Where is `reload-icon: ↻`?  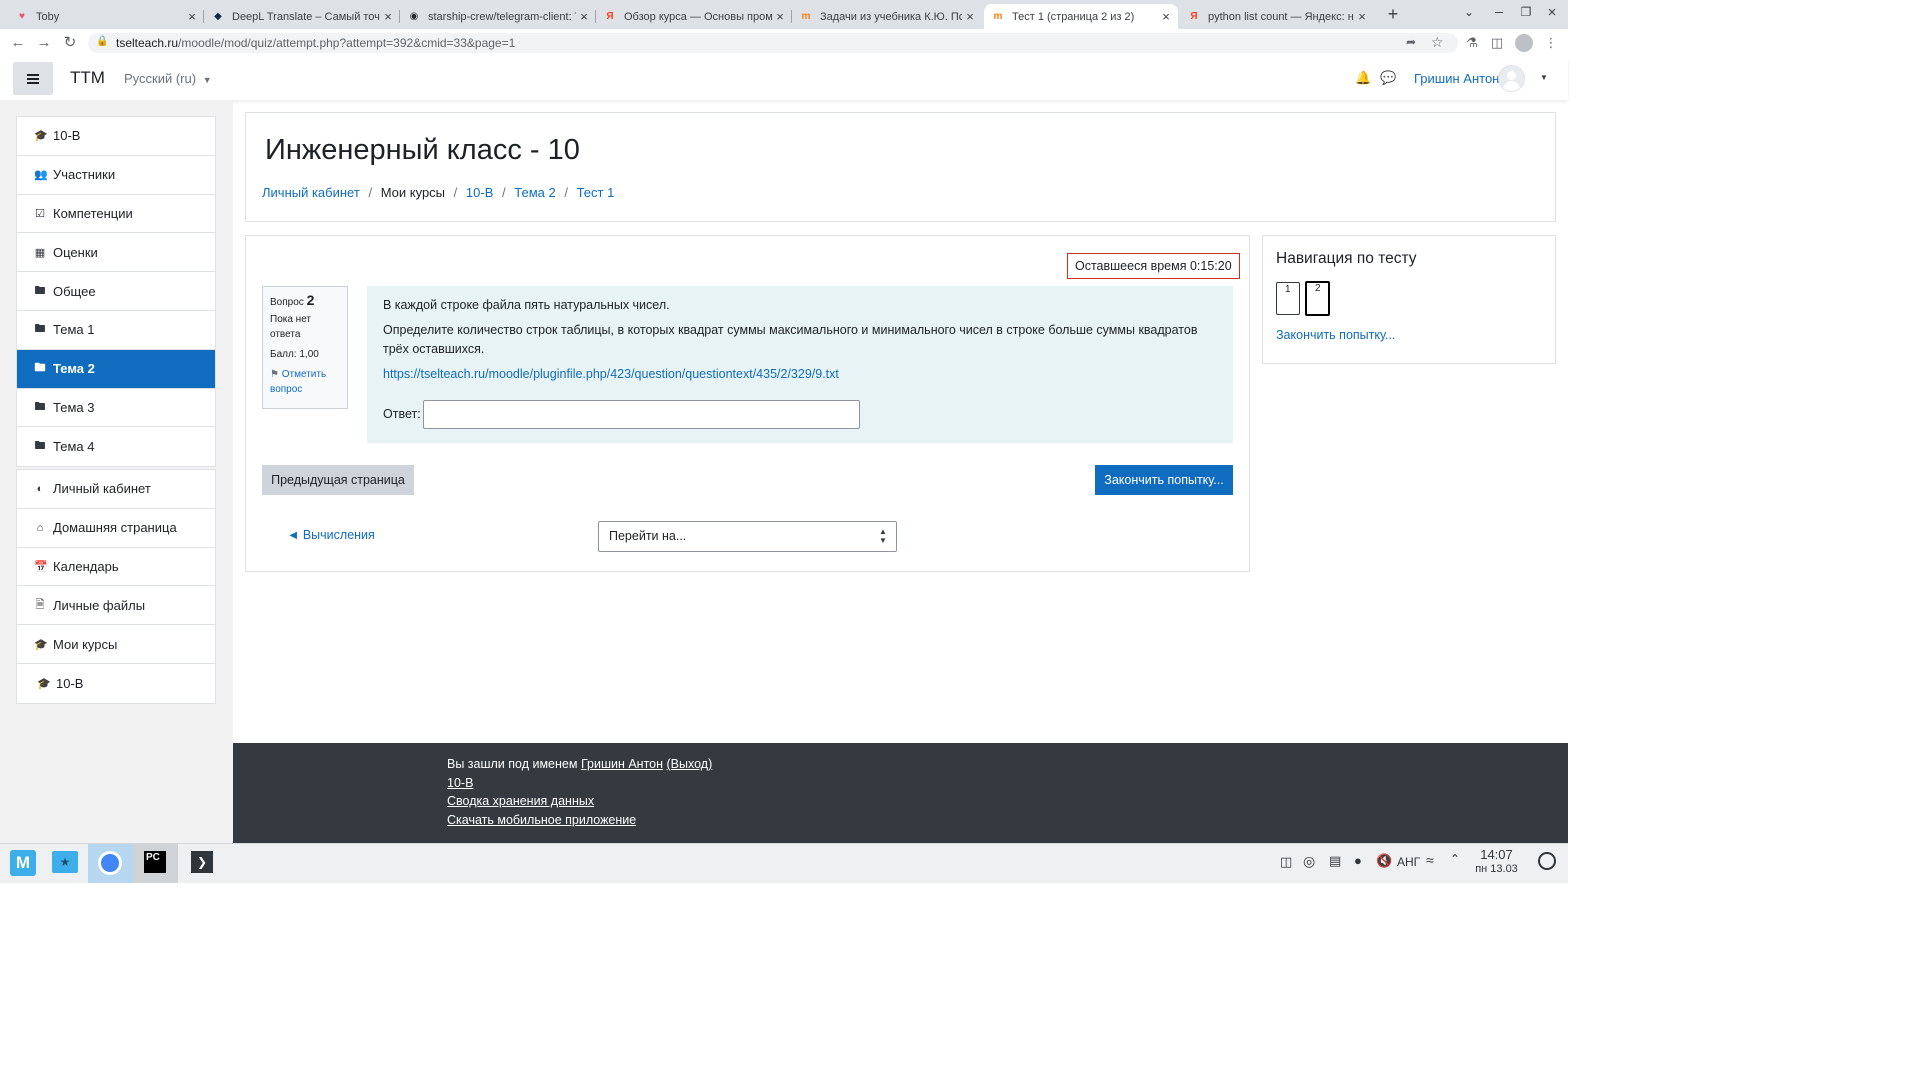 reload-icon: ↻ is located at coordinates (70, 43).